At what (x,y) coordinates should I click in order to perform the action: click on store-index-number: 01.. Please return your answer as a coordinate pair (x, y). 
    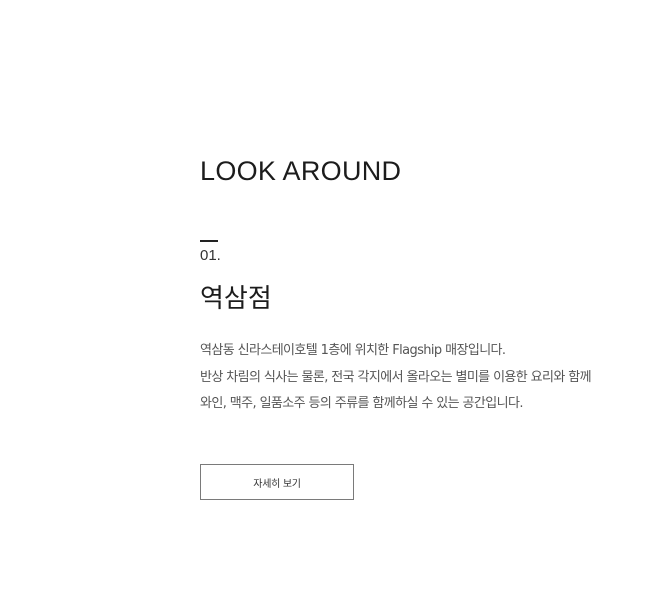
    Looking at the image, I should click on (210, 255).